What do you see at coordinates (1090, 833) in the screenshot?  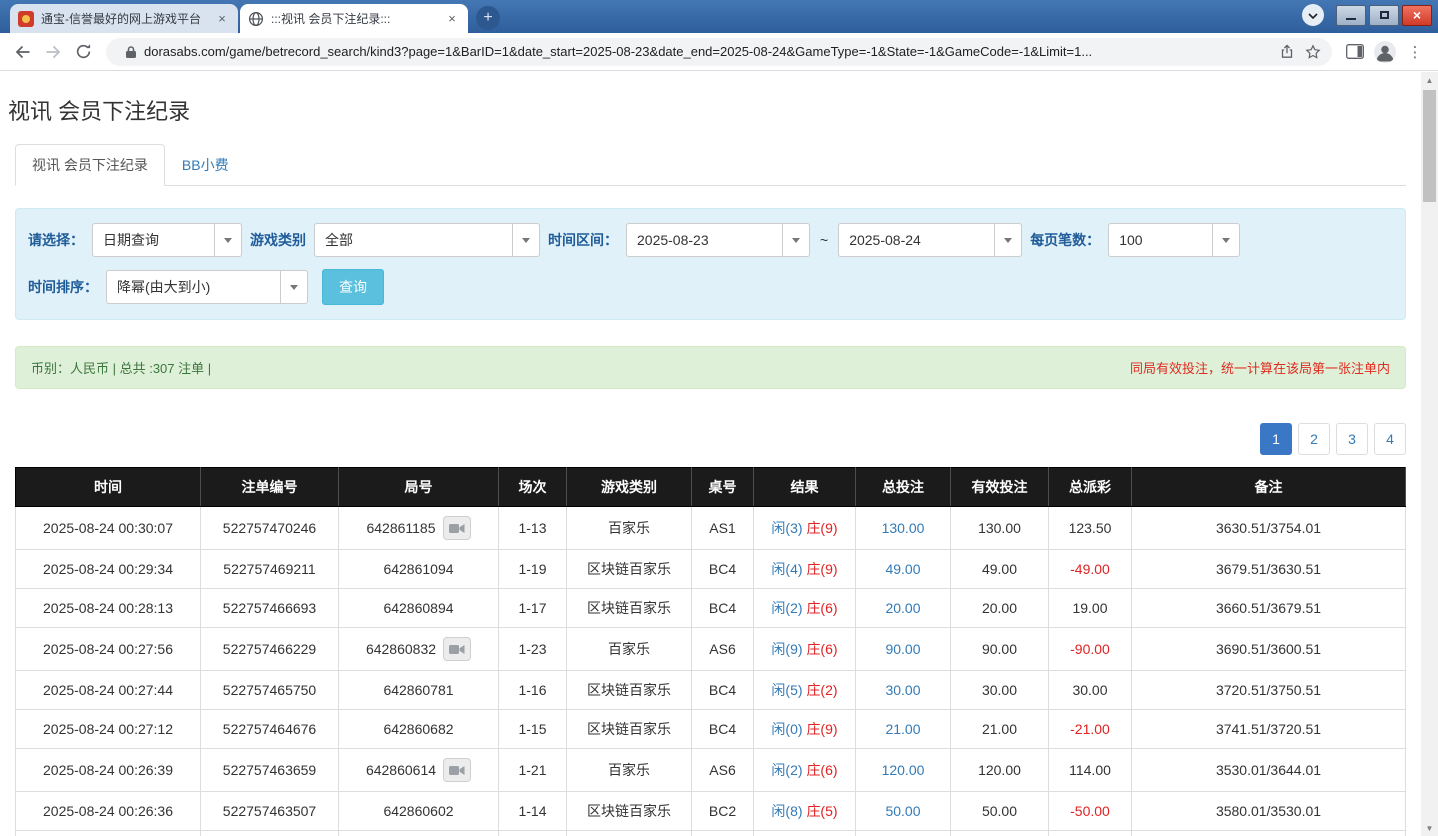 I see `payout-cell: 47.50` at bounding box center [1090, 833].